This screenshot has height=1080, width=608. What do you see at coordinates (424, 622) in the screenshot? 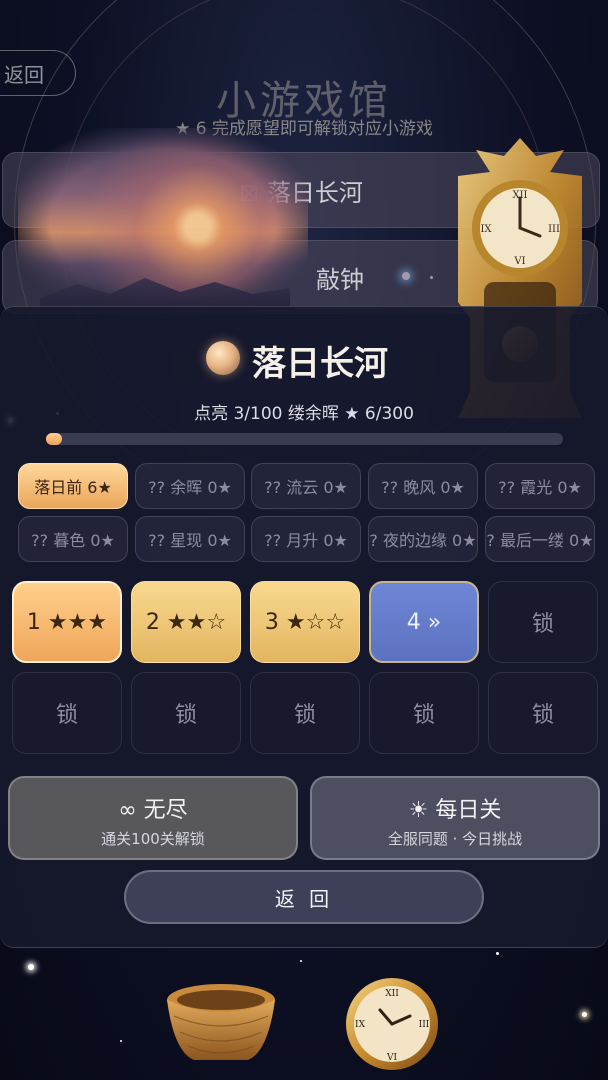
I see `level-tile: 4 »` at bounding box center [424, 622].